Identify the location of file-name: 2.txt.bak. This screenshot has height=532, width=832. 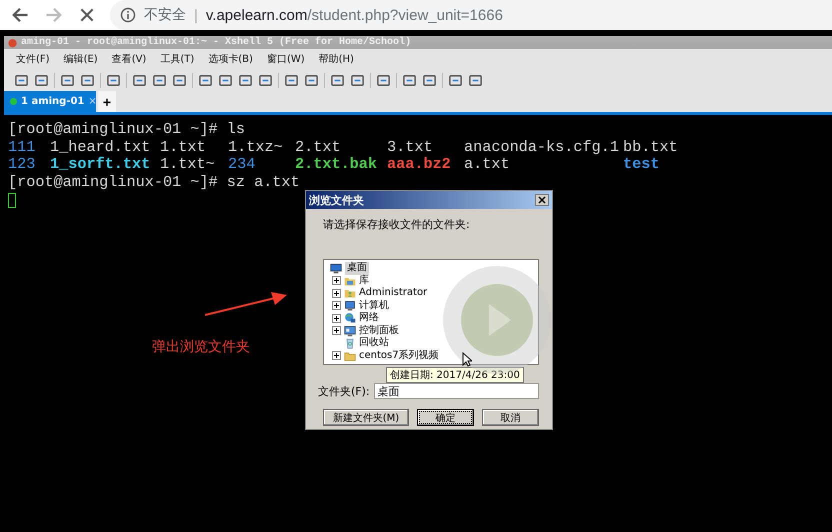
(336, 165).